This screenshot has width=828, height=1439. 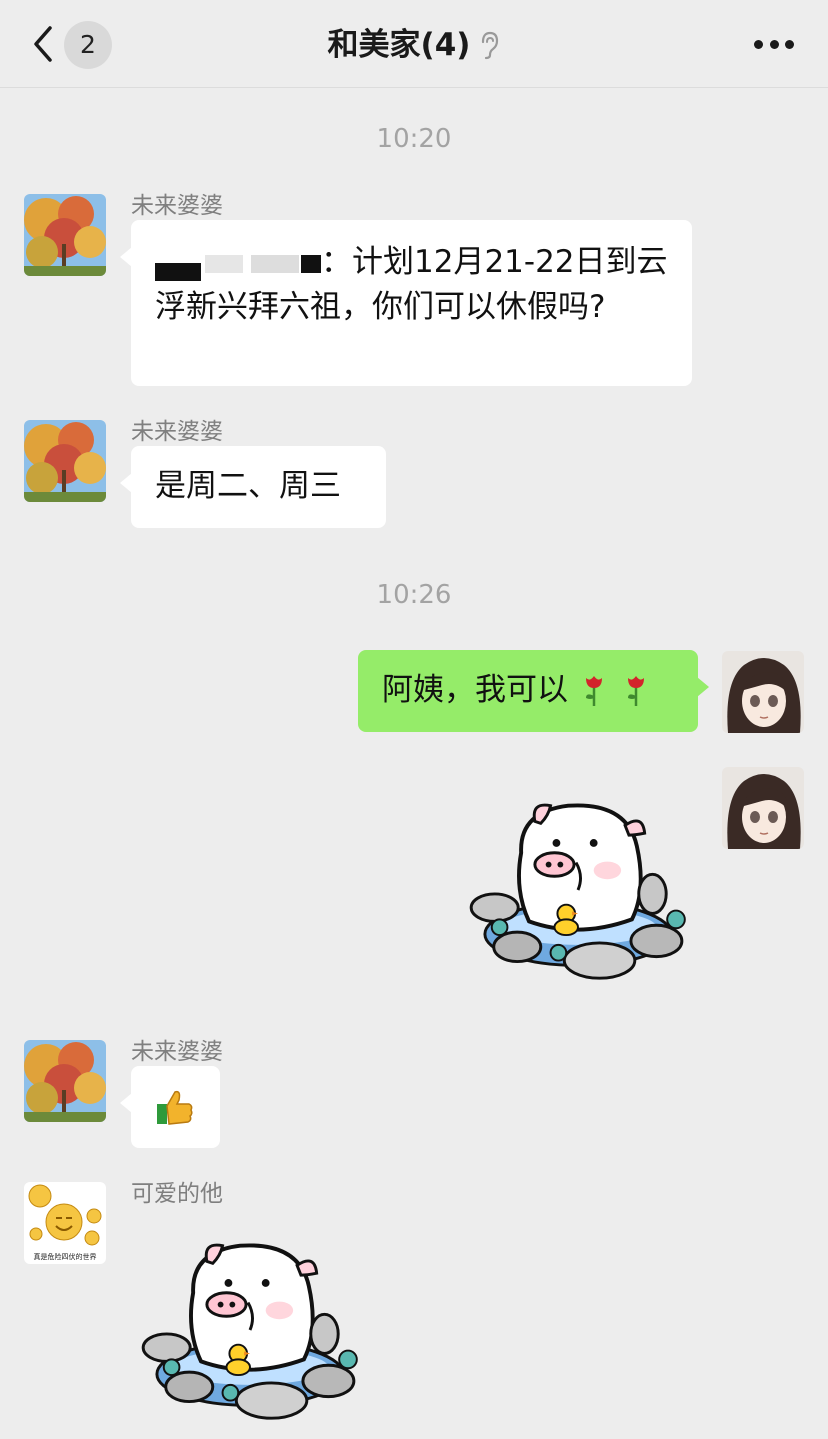 I want to click on more-options-icon, so click(x=774, y=44).